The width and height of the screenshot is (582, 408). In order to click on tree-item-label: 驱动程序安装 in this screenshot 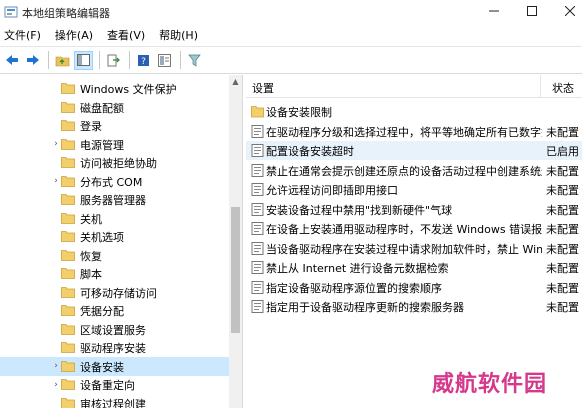, I will do `click(113, 348)`.